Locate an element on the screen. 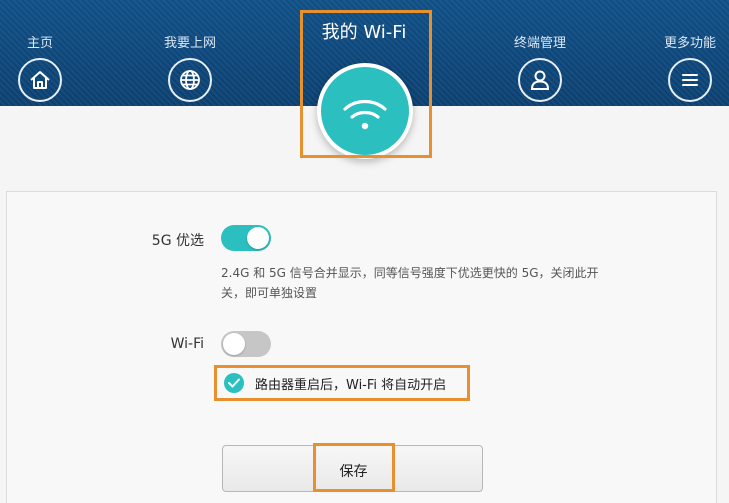  nav-label-terminal: 终端管理 is located at coordinates (539, 43).